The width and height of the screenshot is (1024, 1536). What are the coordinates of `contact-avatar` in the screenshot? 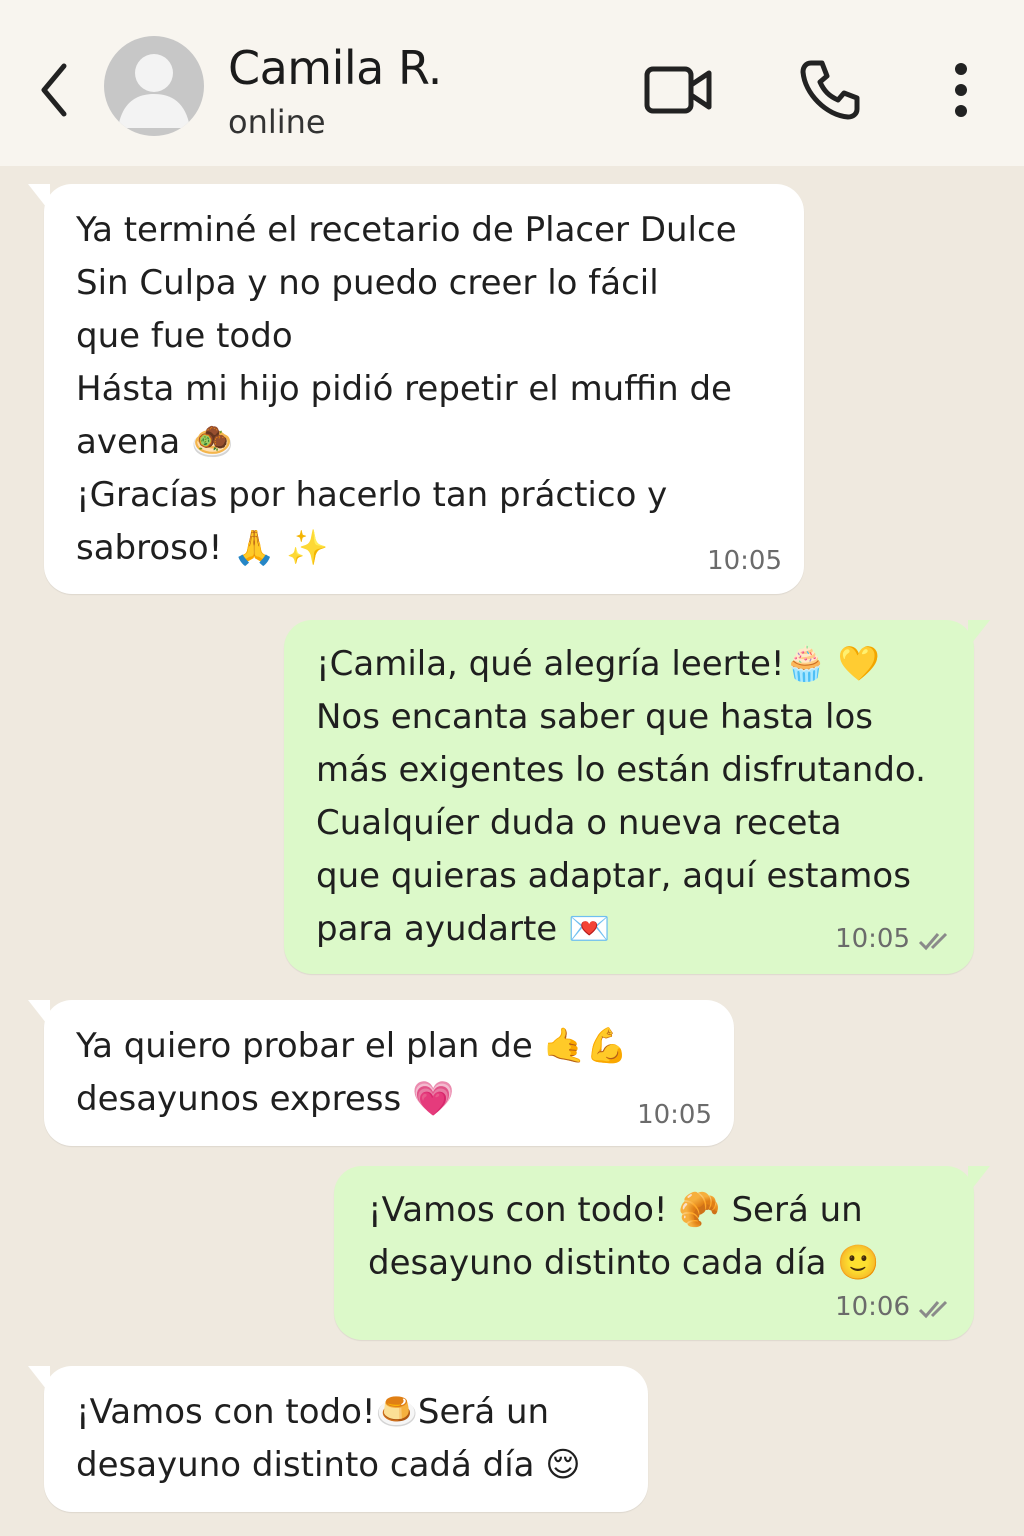 It's located at (154, 86).